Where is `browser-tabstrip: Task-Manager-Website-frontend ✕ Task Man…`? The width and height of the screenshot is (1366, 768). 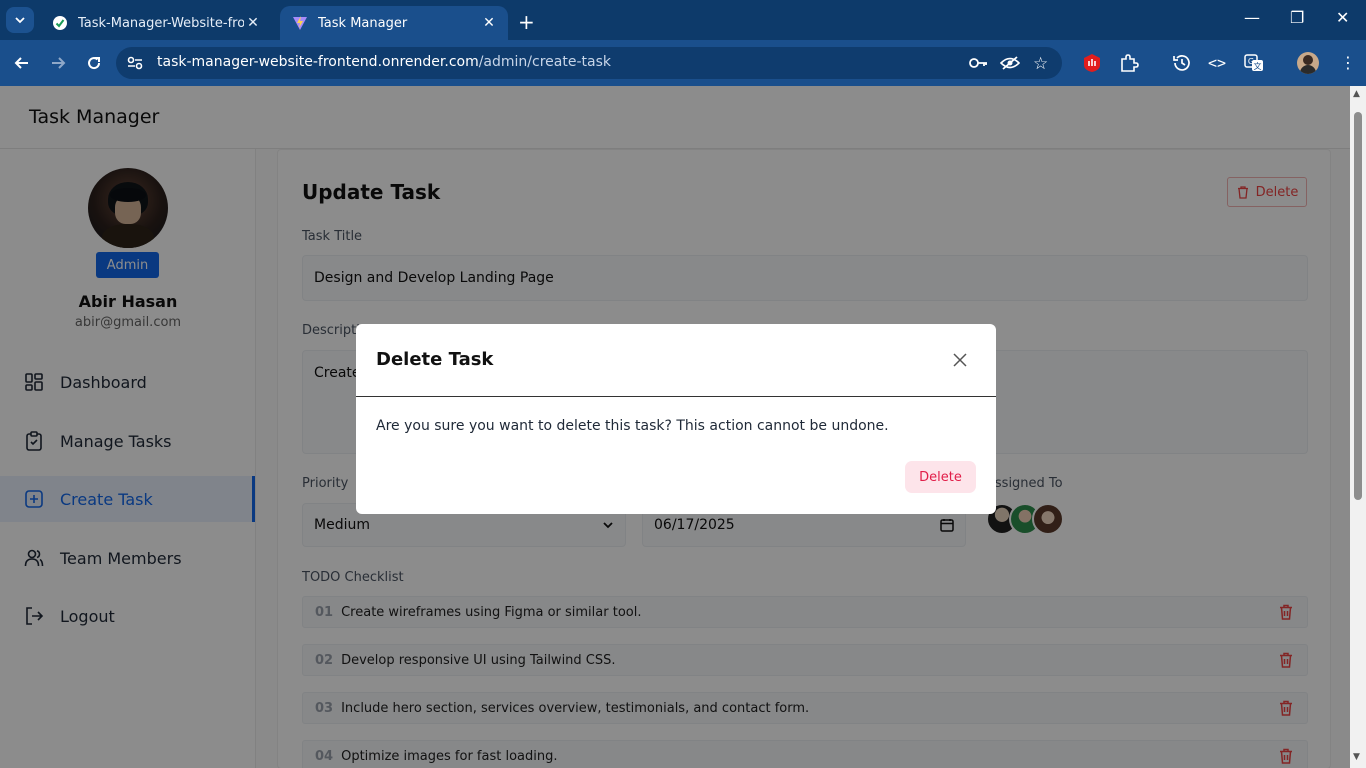
browser-tabstrip: Task-Manager-Website-frontend ✕ Task Man… is located at coordinates (683, 20).